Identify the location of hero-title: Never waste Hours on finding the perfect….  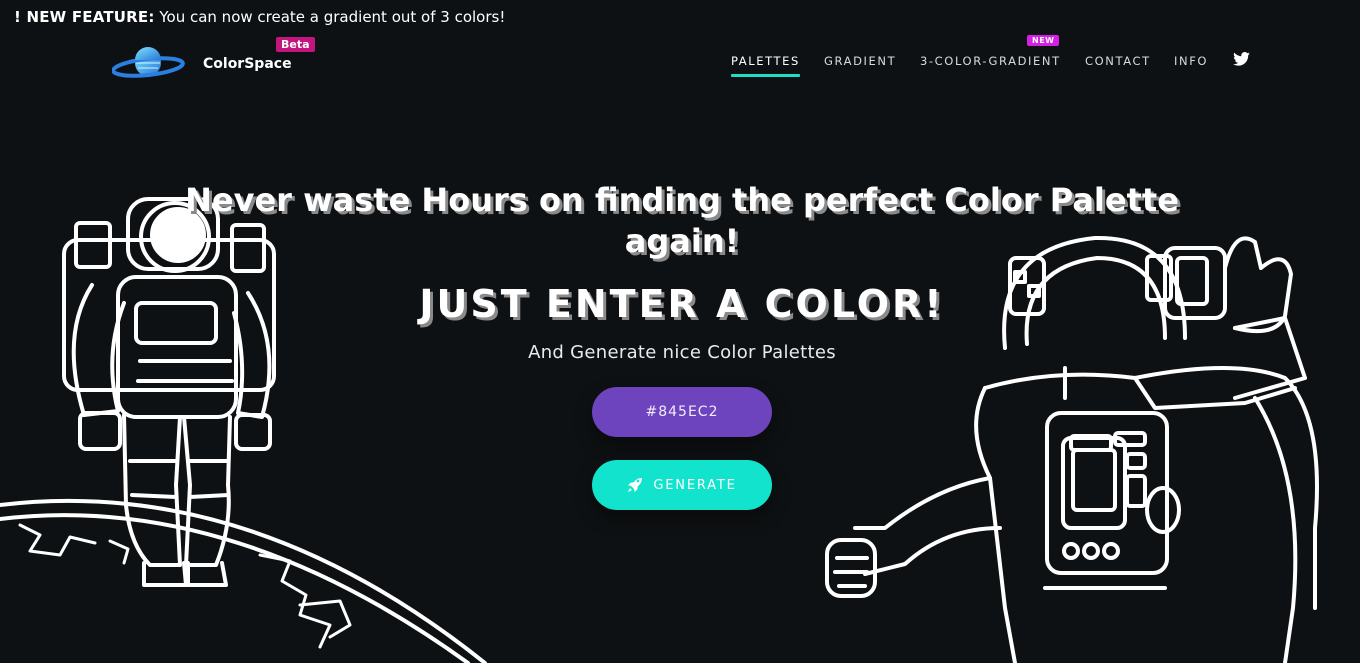
(682, 220).